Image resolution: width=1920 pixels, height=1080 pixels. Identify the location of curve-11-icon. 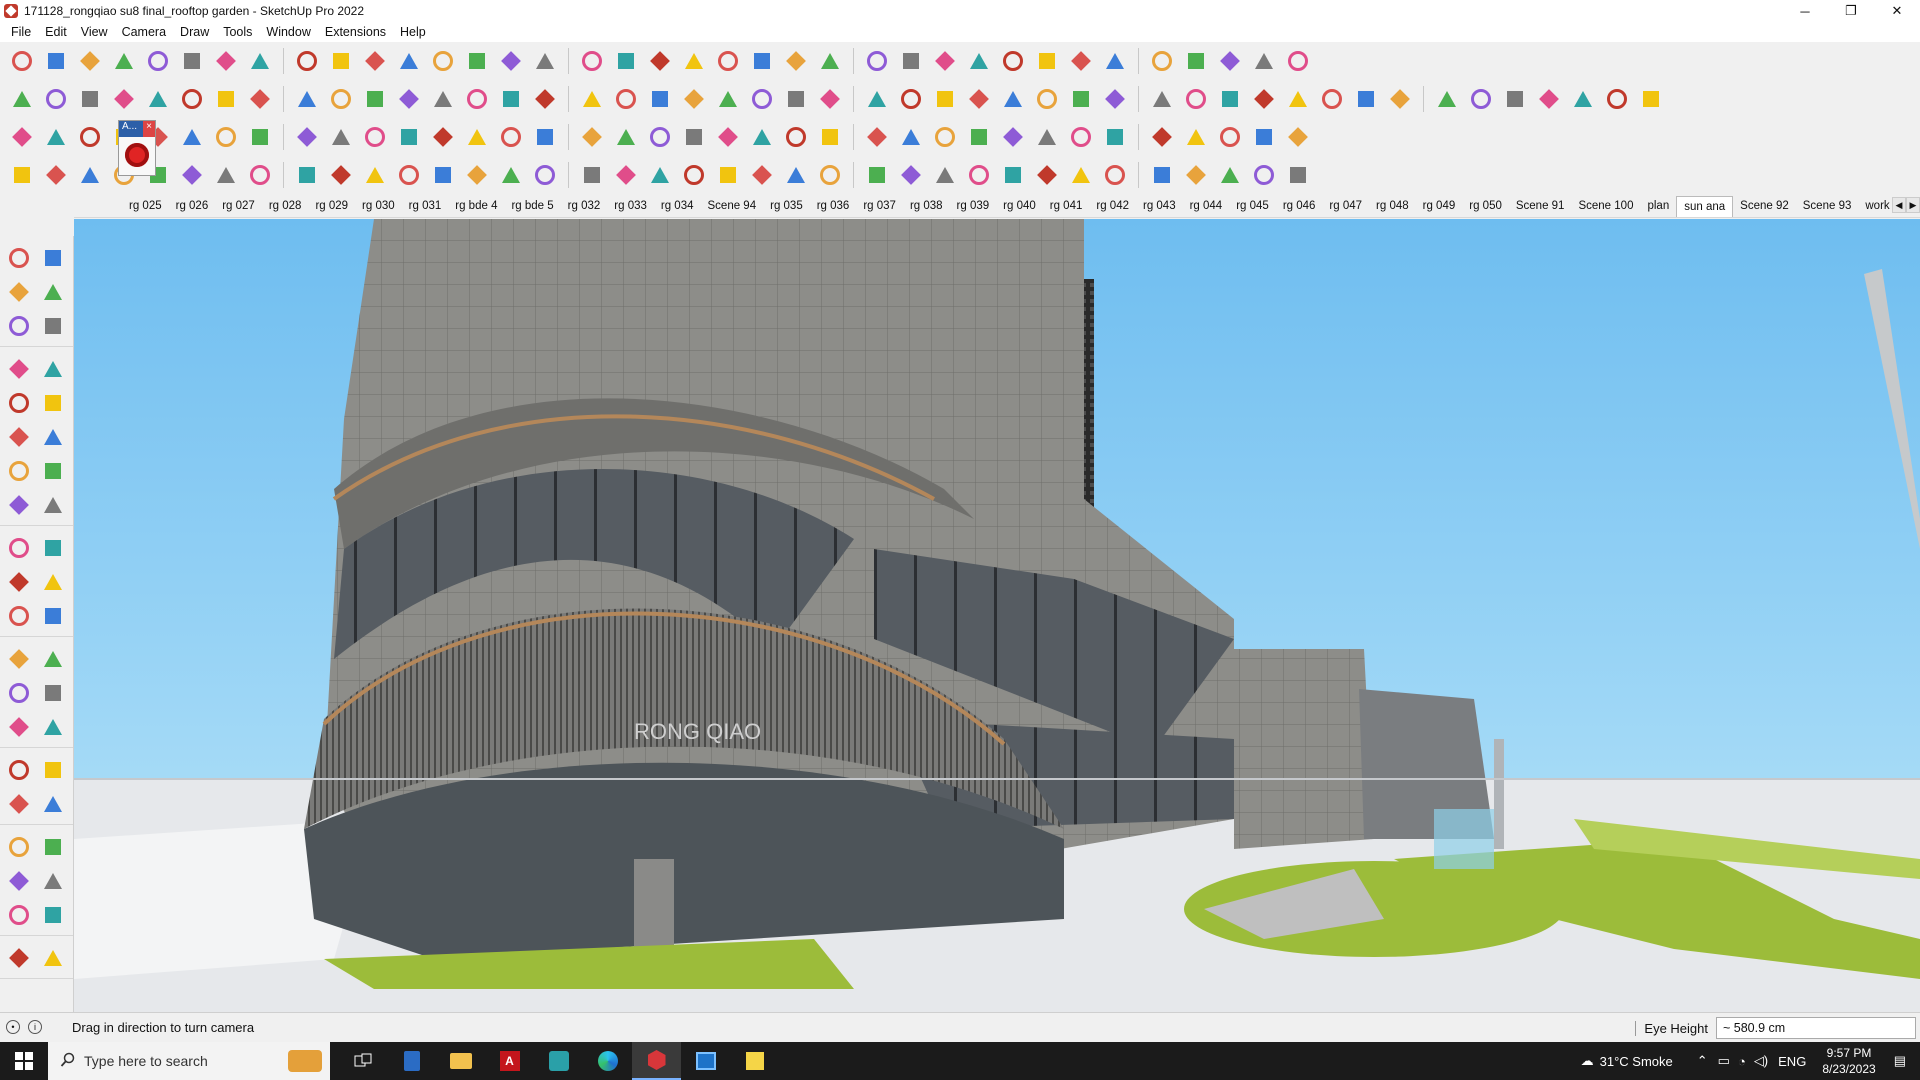
(375, 175).